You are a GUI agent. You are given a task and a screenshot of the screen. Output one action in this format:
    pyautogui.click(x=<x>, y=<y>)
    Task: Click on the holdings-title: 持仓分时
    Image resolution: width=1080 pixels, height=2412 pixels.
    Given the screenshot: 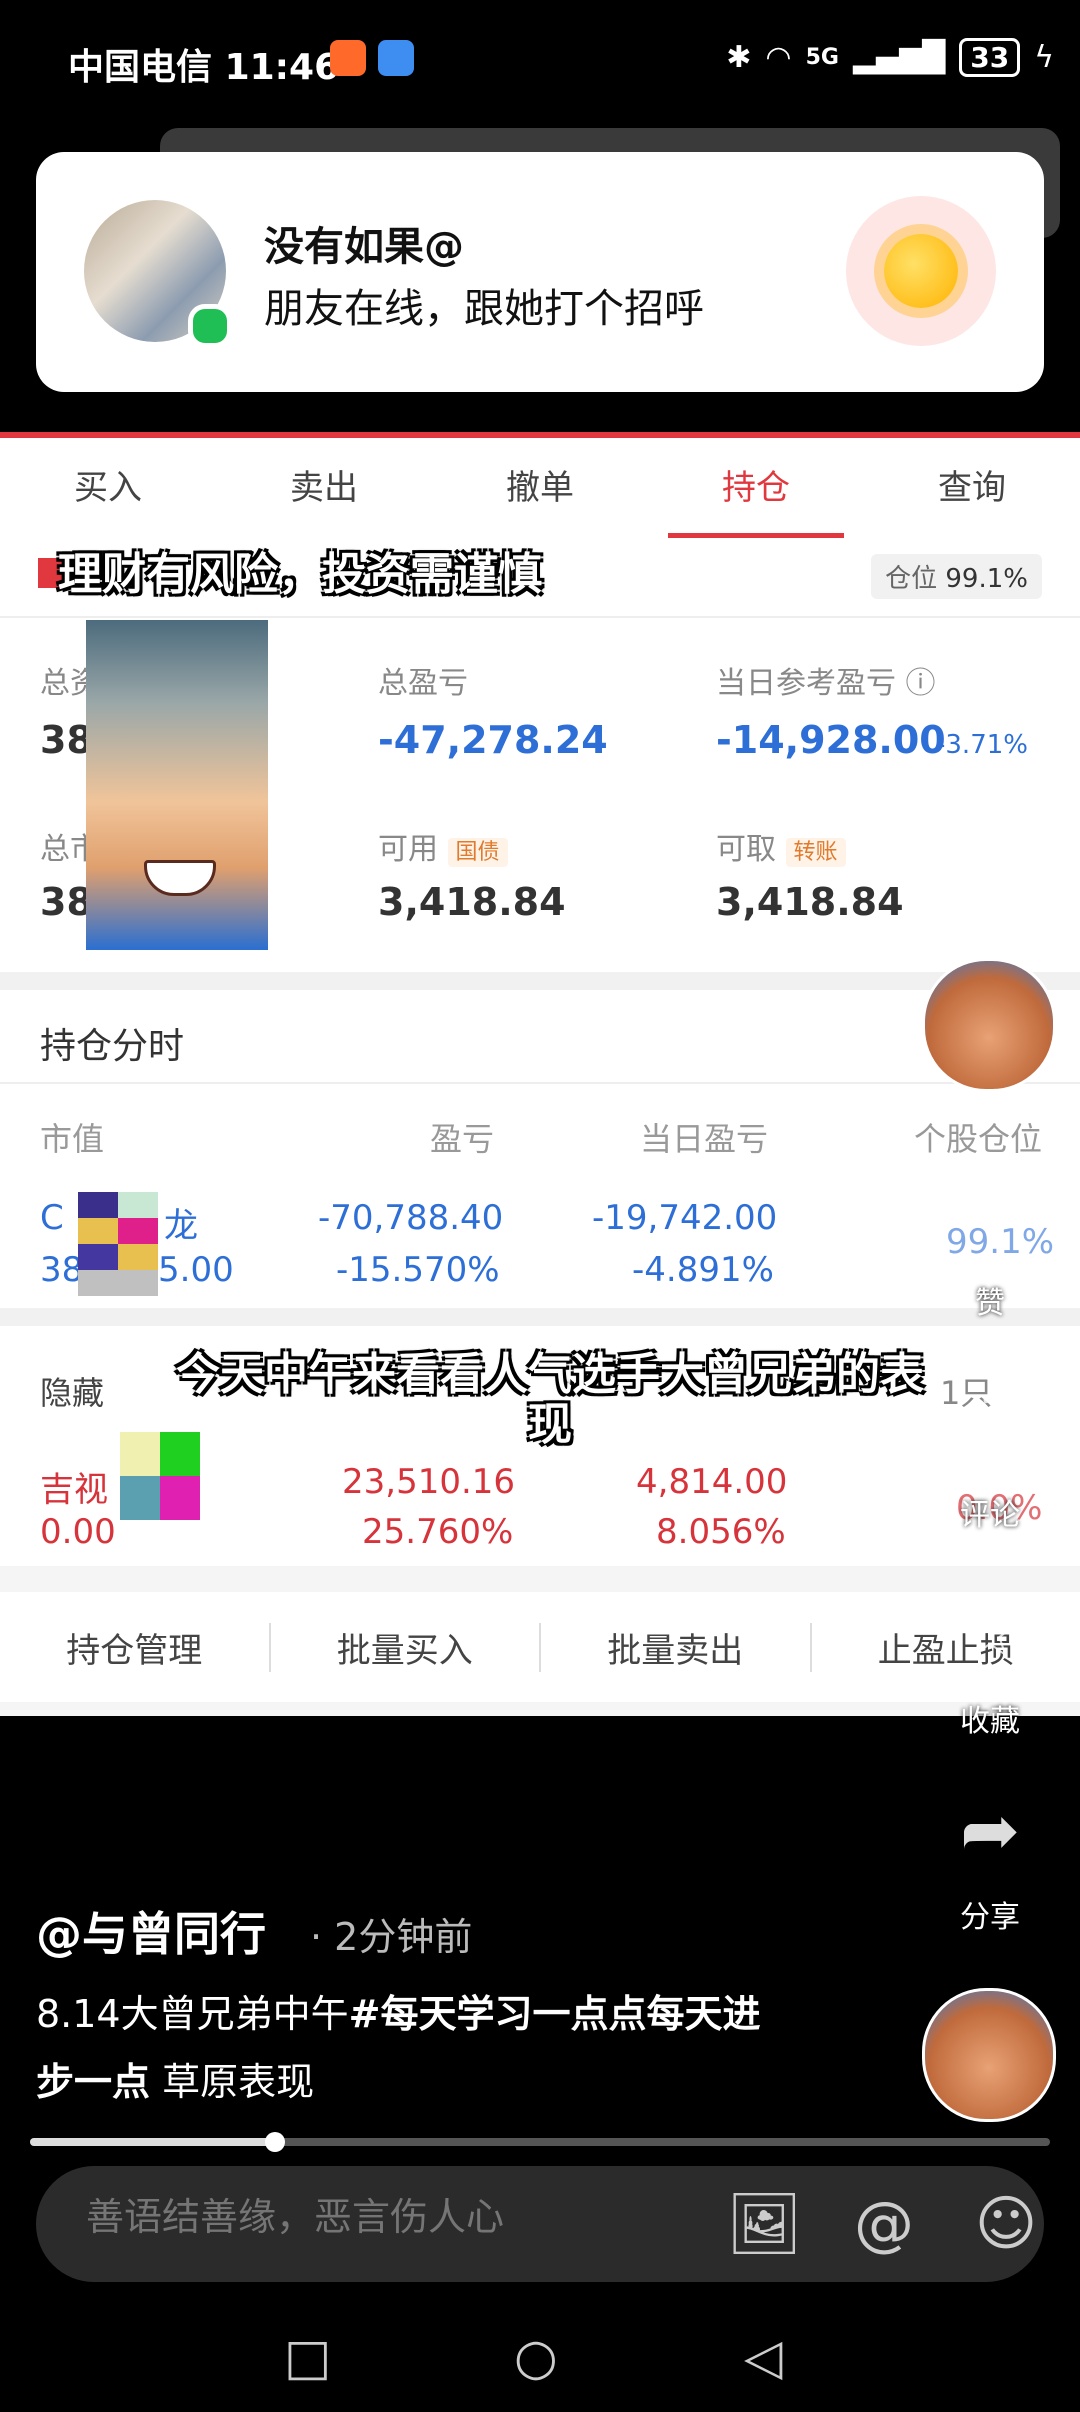 What is the action you would take?
    pyautogui.click(x=112, y=1046)
    